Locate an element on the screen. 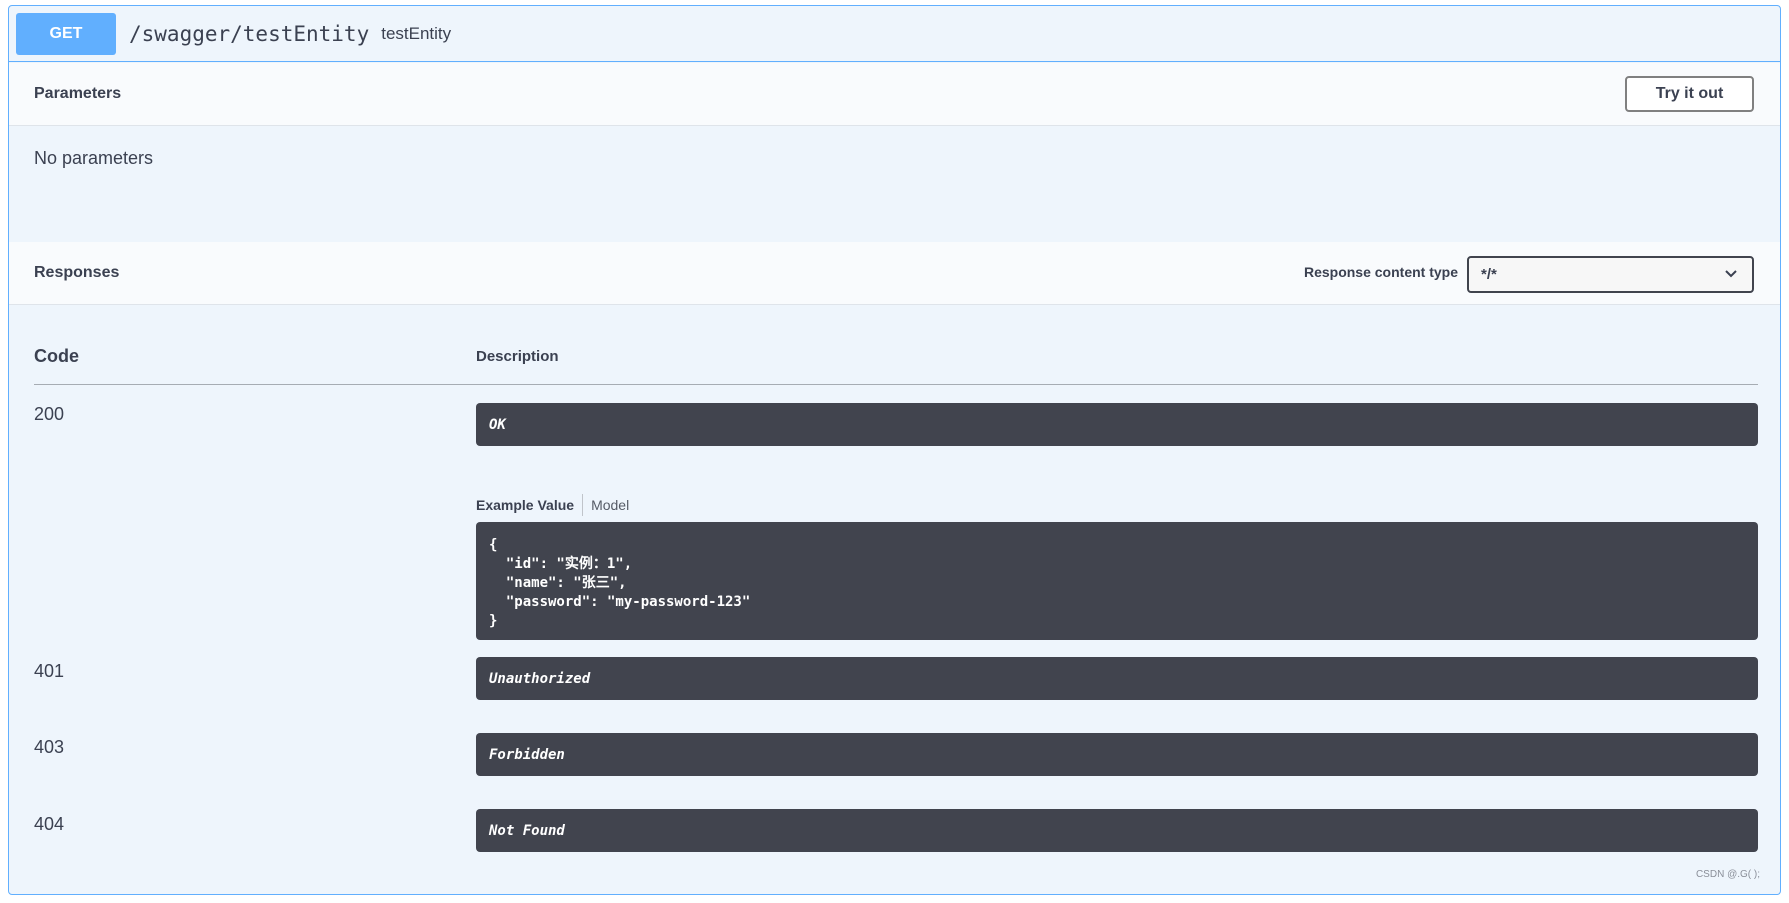 This screenshot has width=1789, height=903. response-description-200: OK is located at coordinates (1117, 424).